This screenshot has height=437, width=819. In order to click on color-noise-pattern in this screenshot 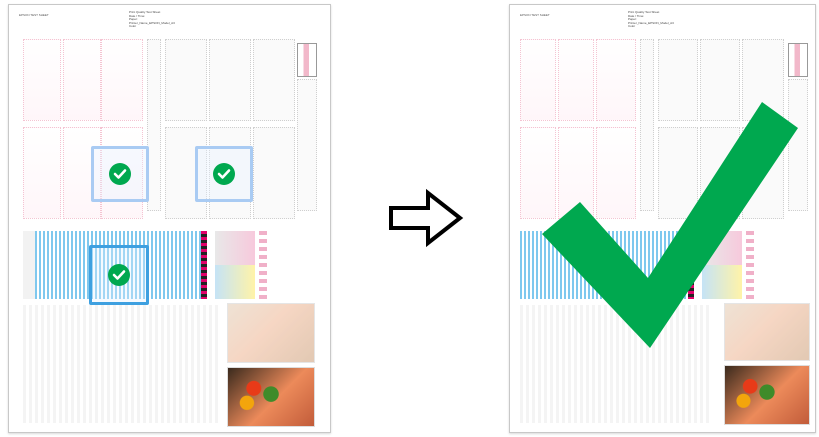, I will do `click(121, 364)`.